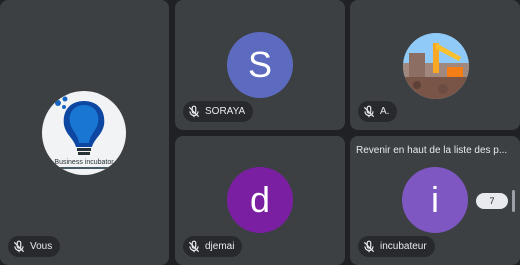 This screenshot has width=520, height=265. What do you see at coordinates (403, 246) in the screenshot?
I see `participant-name: incubateur` at bounding box center [403, 246].